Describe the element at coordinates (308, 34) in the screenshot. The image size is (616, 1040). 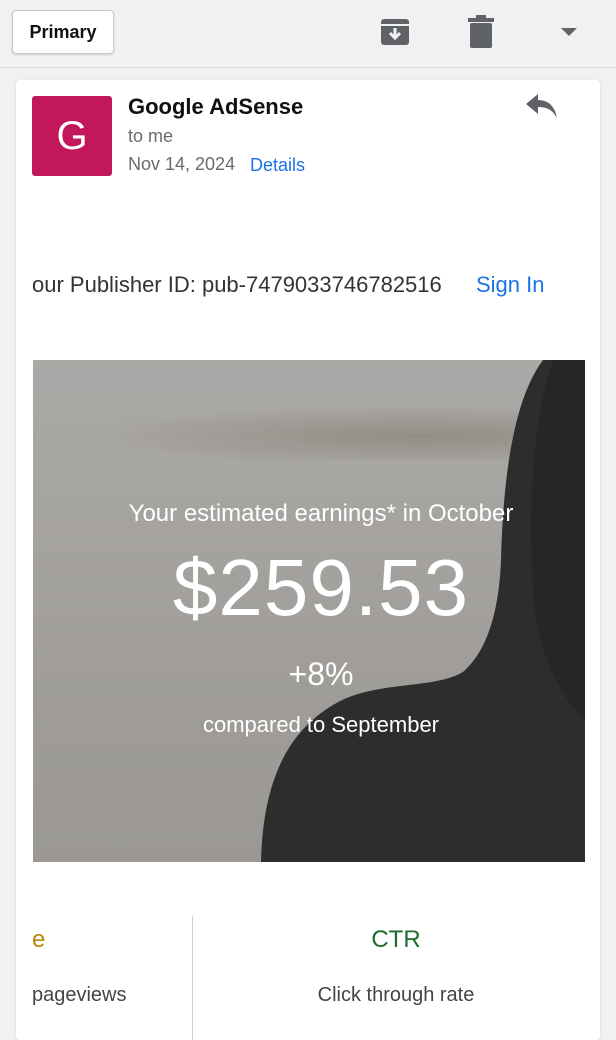
I see `top-toolbar: Primary` at that location.